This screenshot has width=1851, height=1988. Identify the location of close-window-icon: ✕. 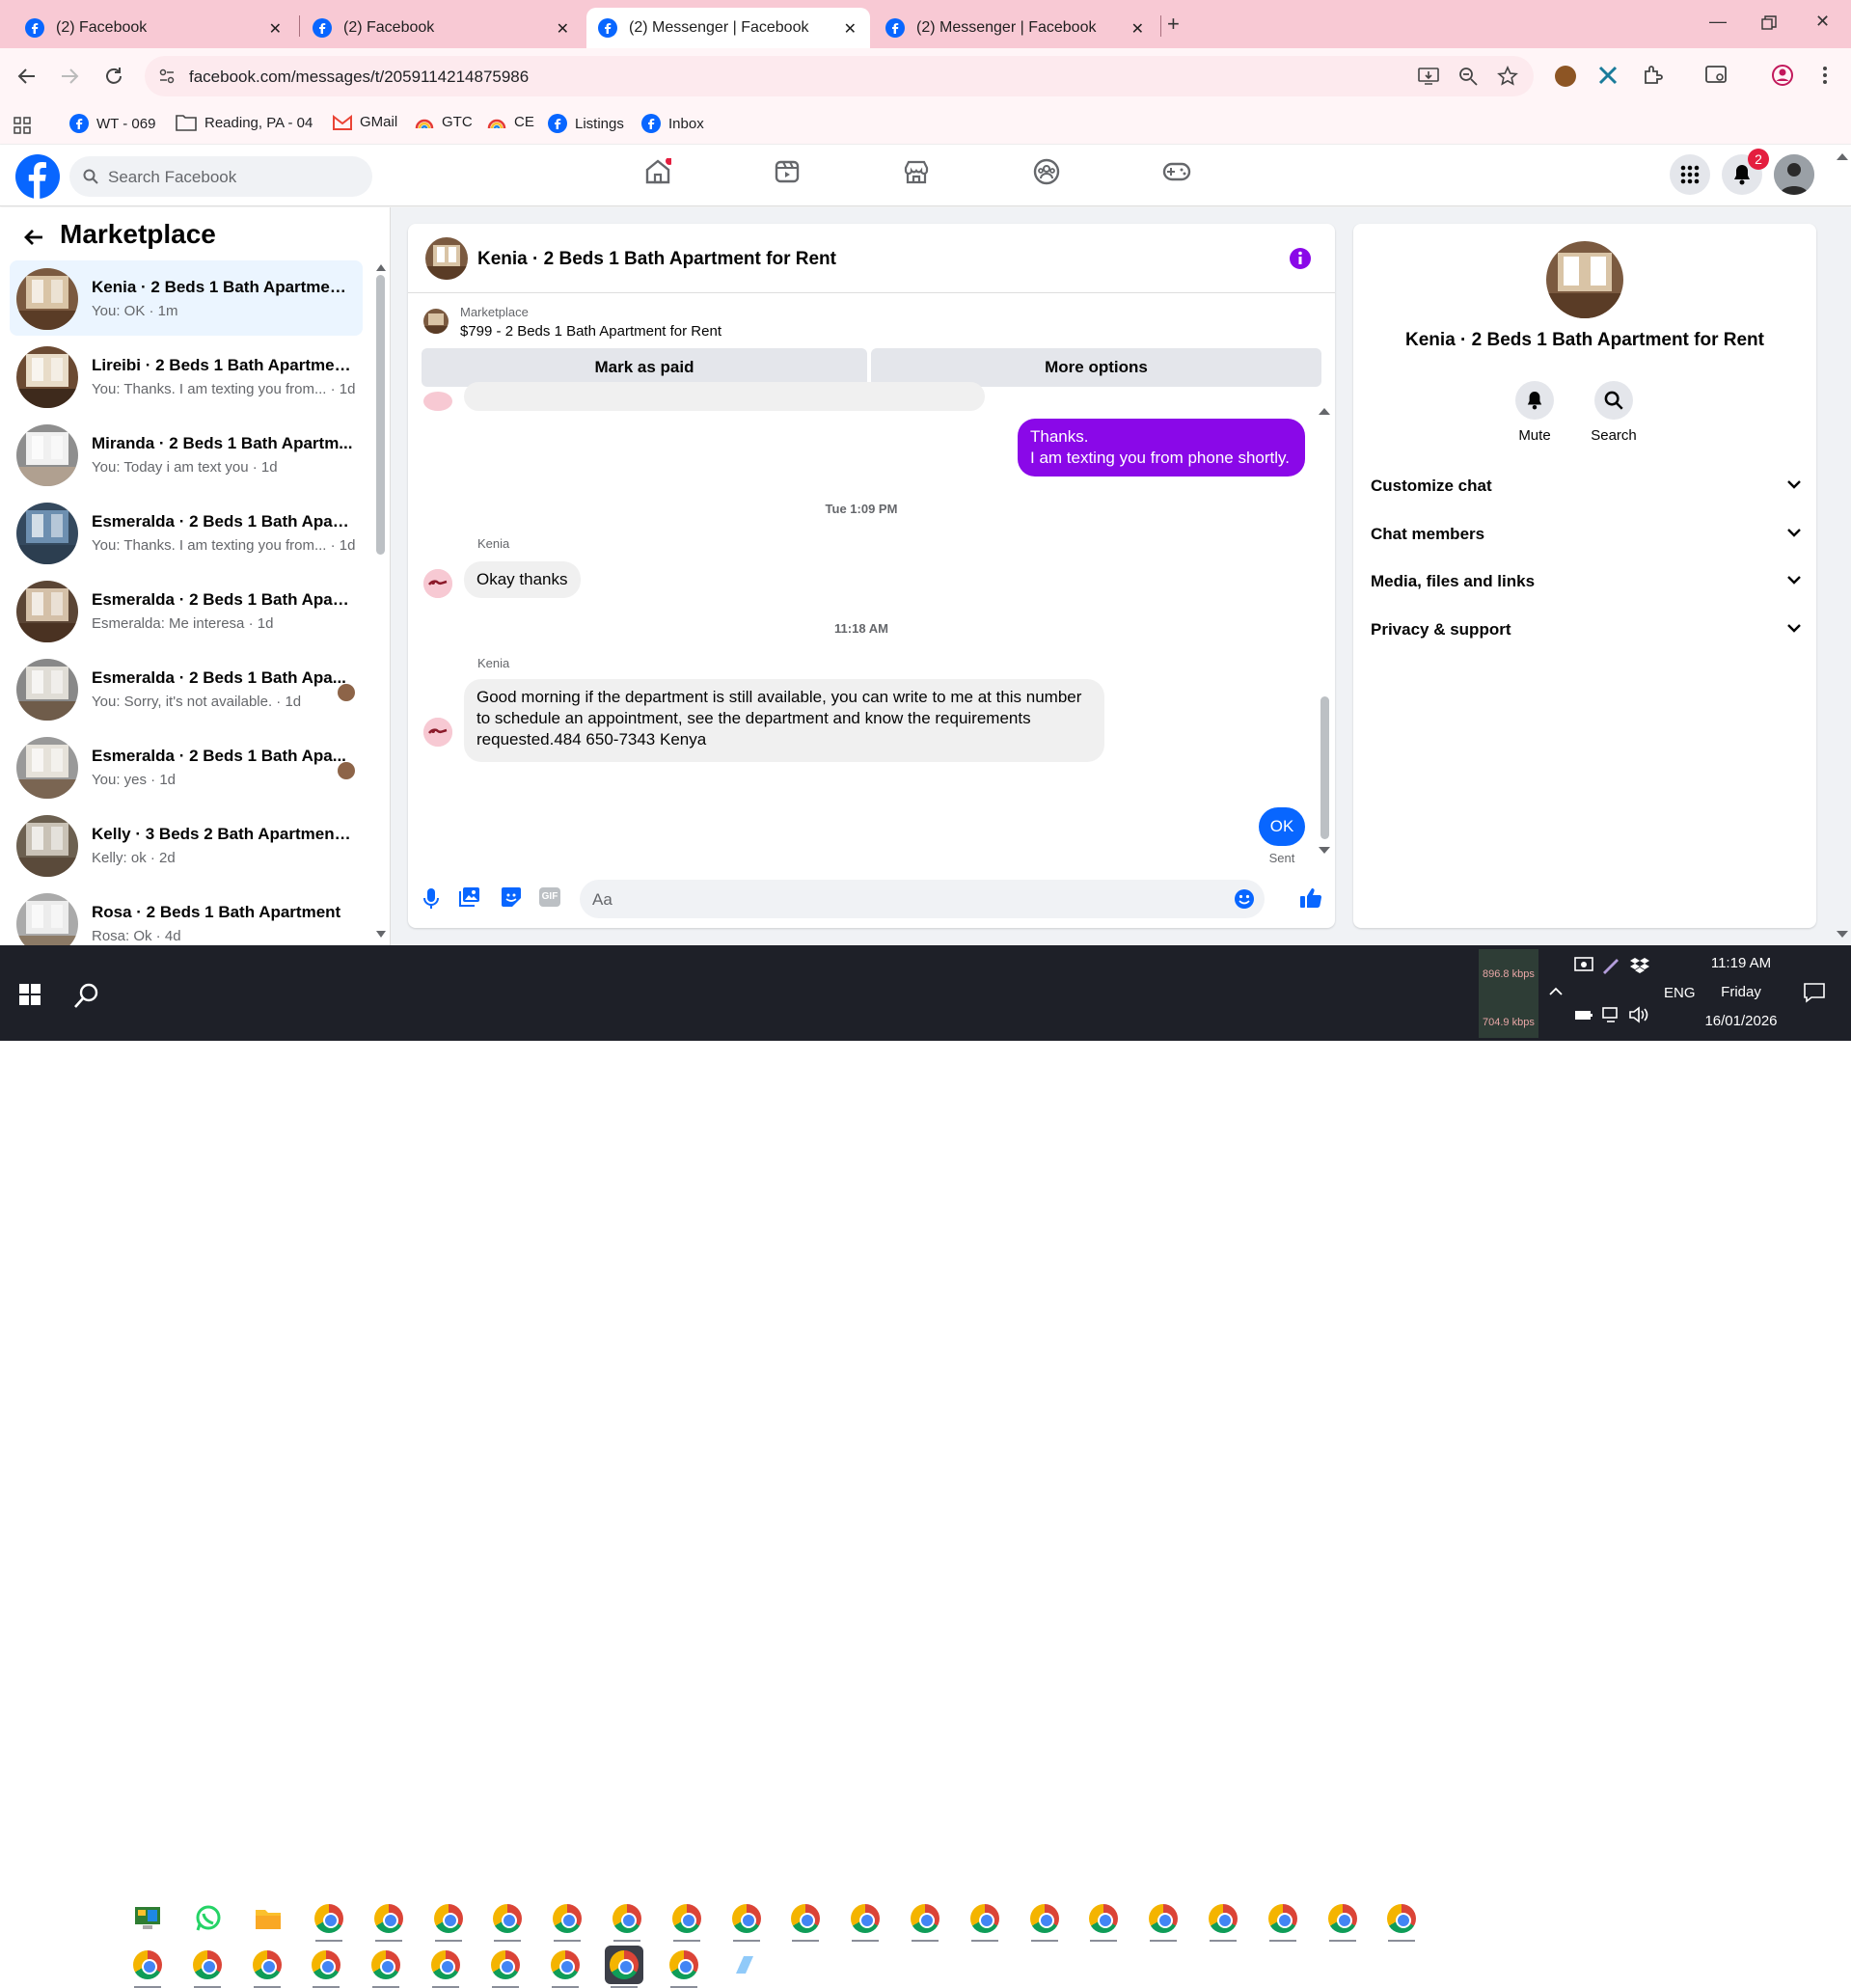
(1822, 22).